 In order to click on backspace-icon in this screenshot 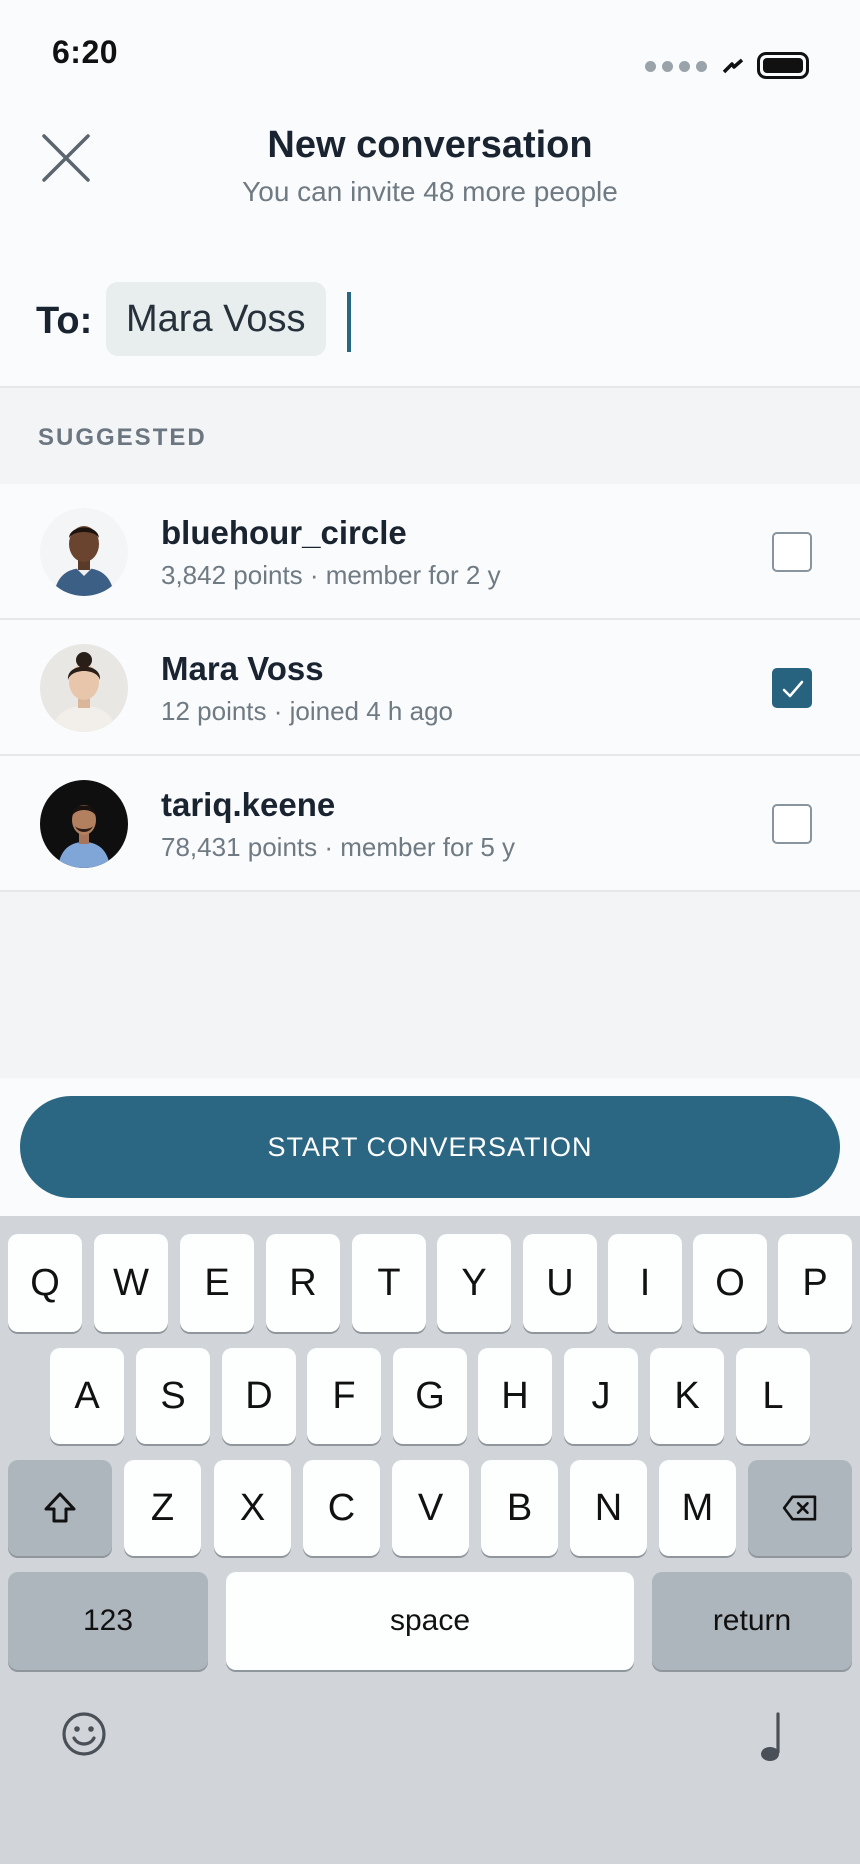, I will do `click(799, 1508)`.